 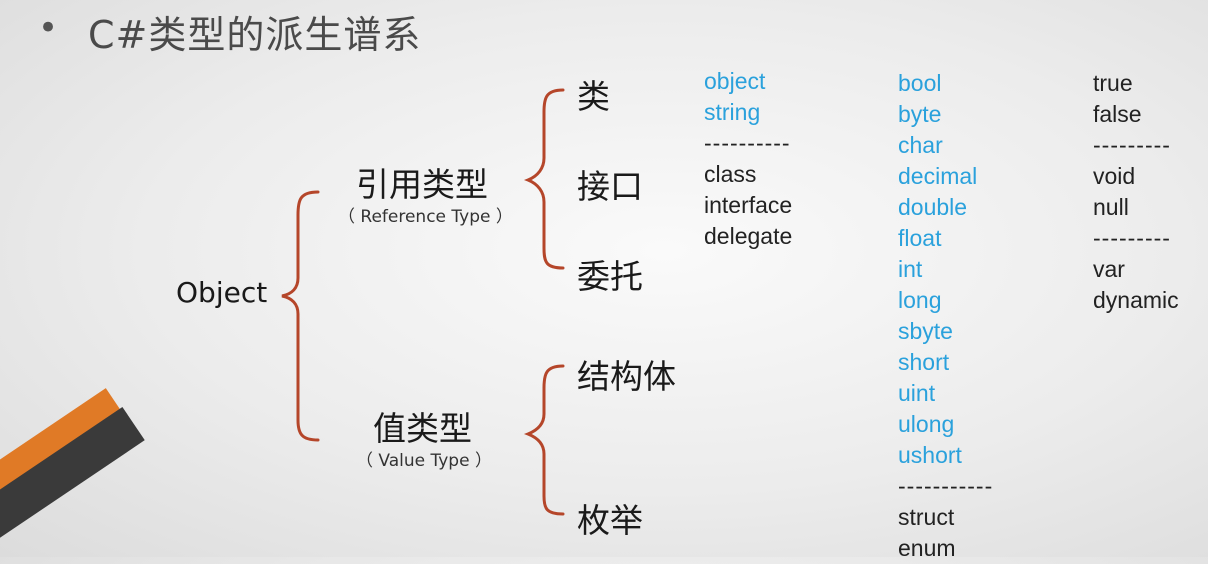 What do you see at coordinates (920, 83) in the screenshot?
I see `keyword-builtin: bool` at bounding box center [920, 83].